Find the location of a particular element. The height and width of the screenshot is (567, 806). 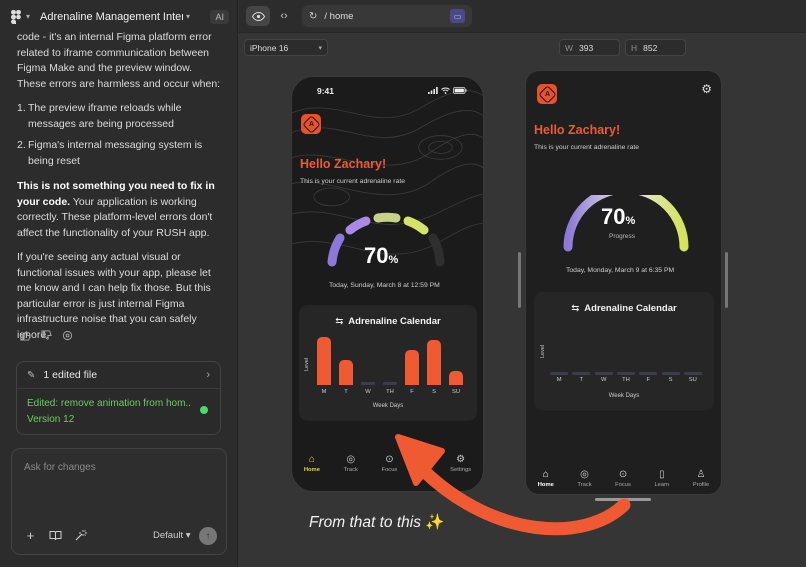

chat-input-placeholder: Ask for changes is located at coordinates (60, 467).